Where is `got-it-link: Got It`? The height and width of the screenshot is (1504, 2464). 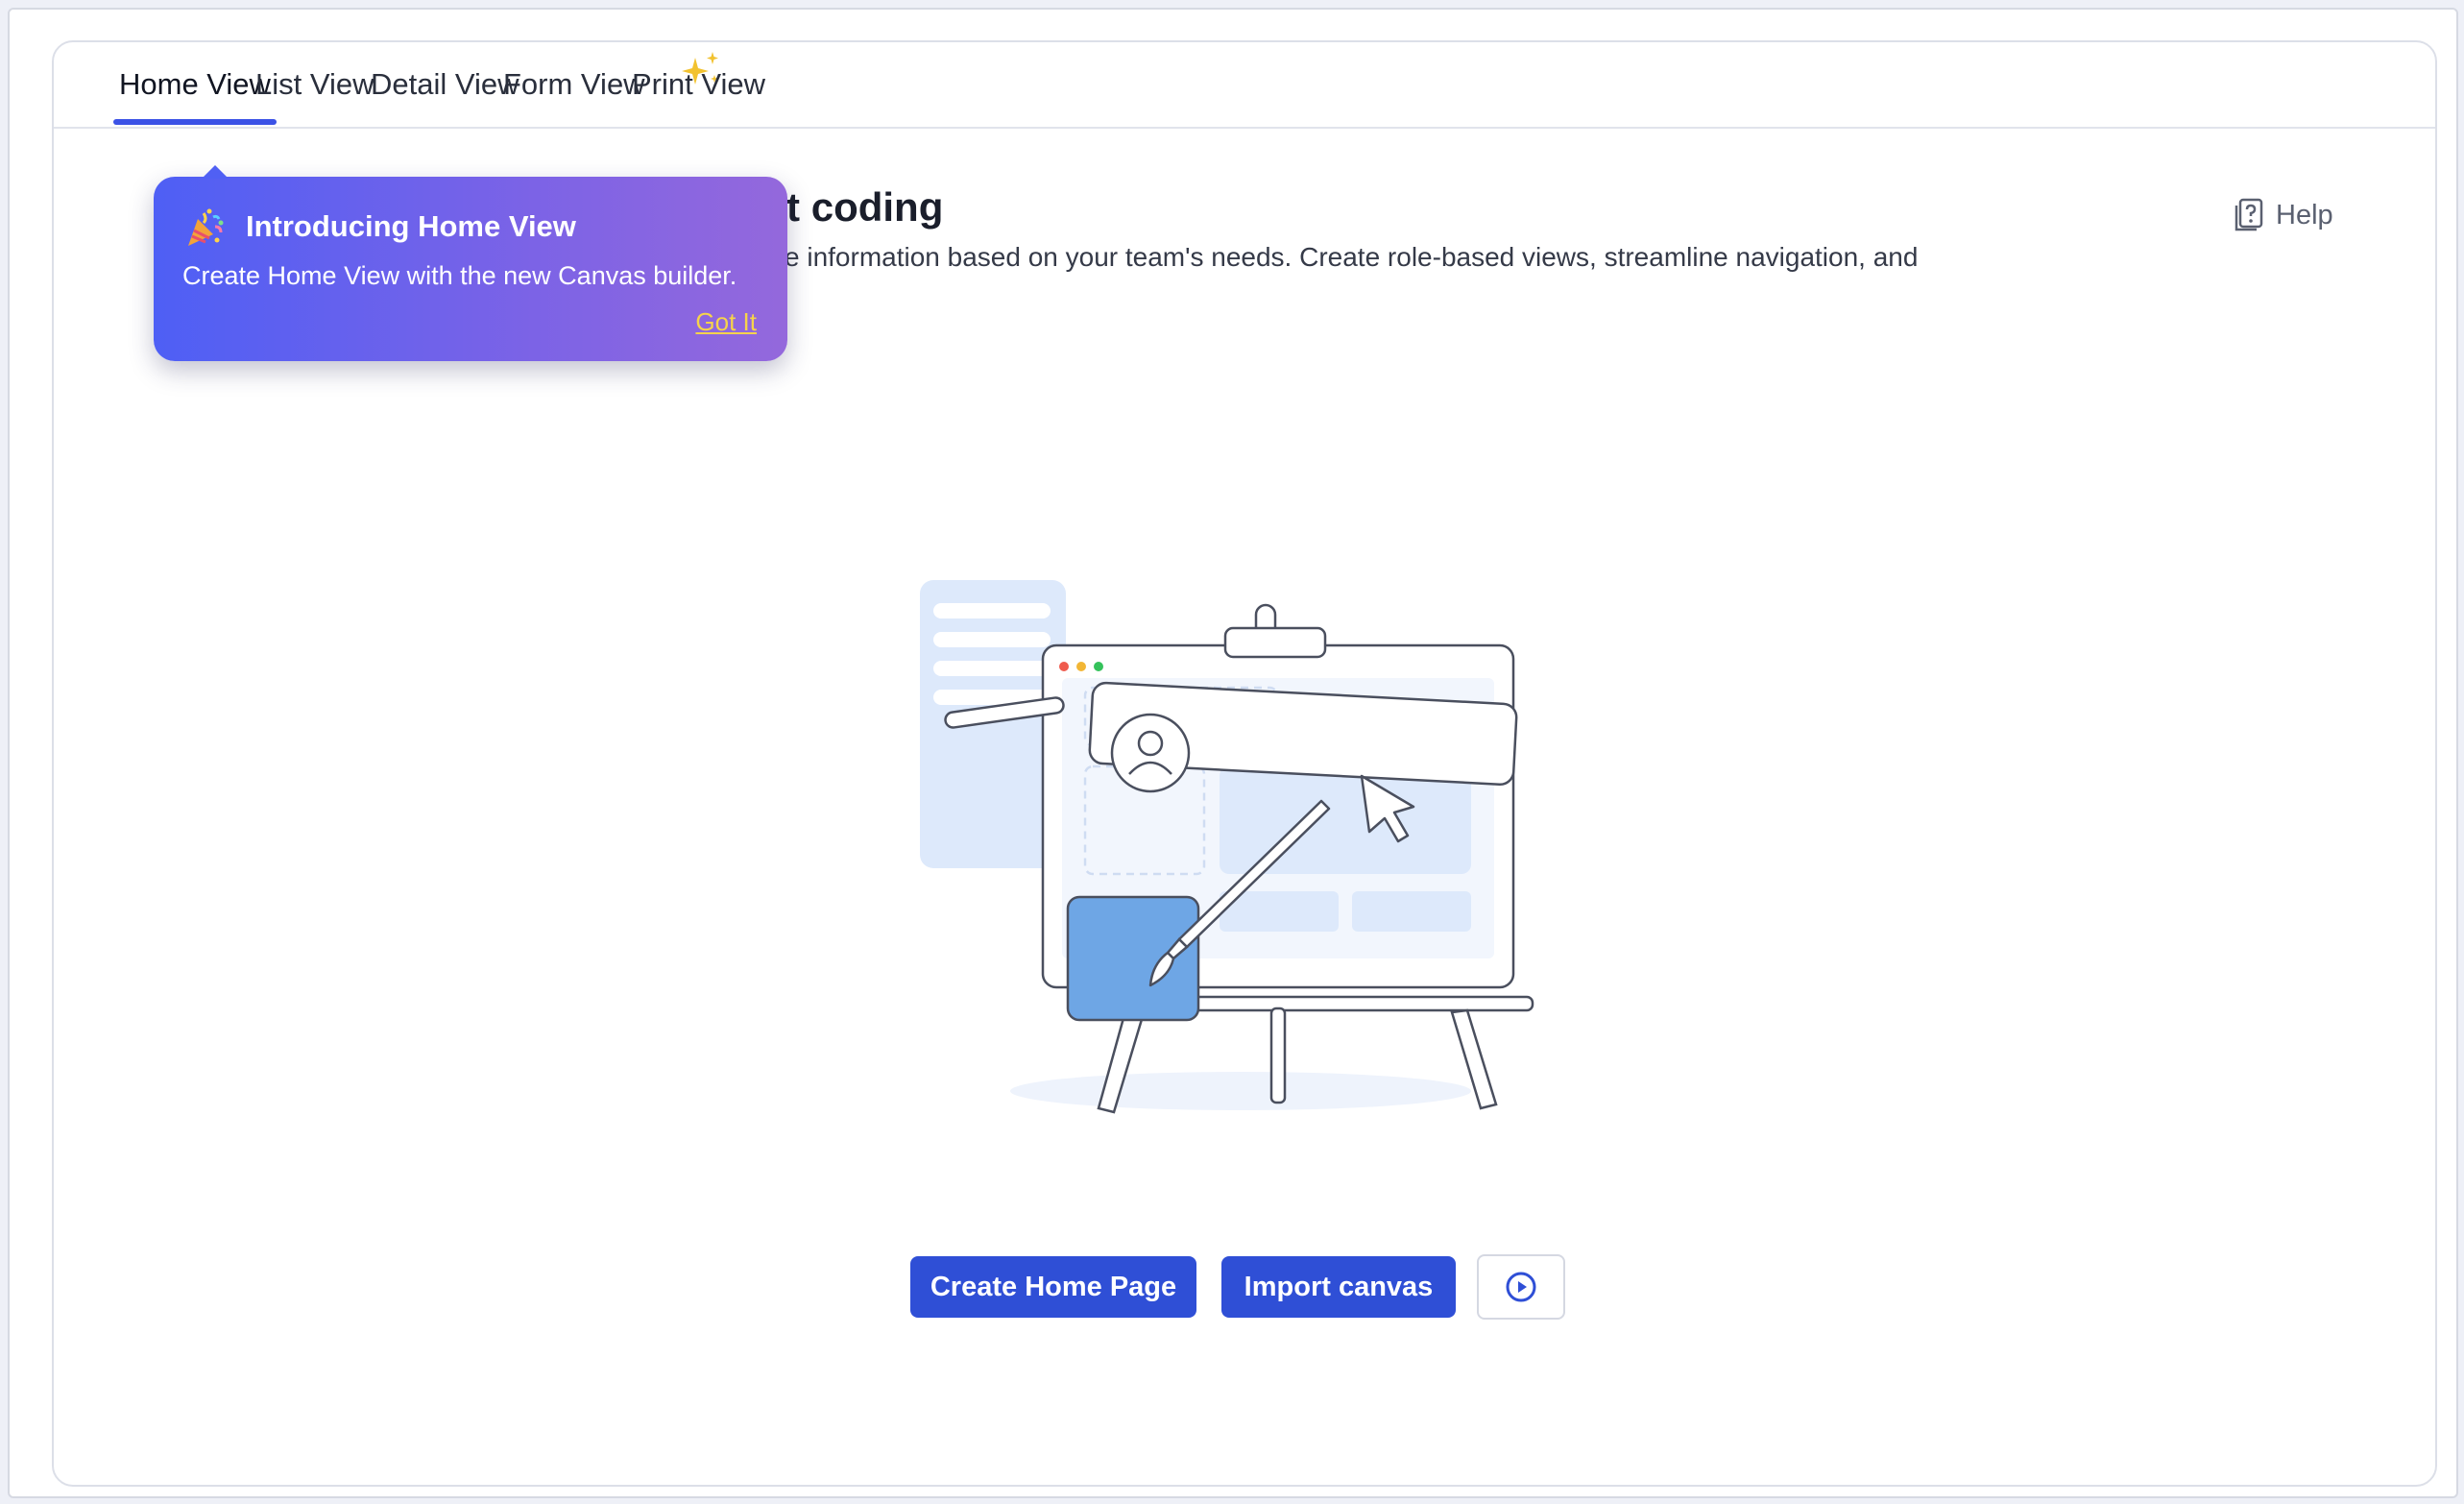 got-it-link: Got It is located at coordinates (726, 322).